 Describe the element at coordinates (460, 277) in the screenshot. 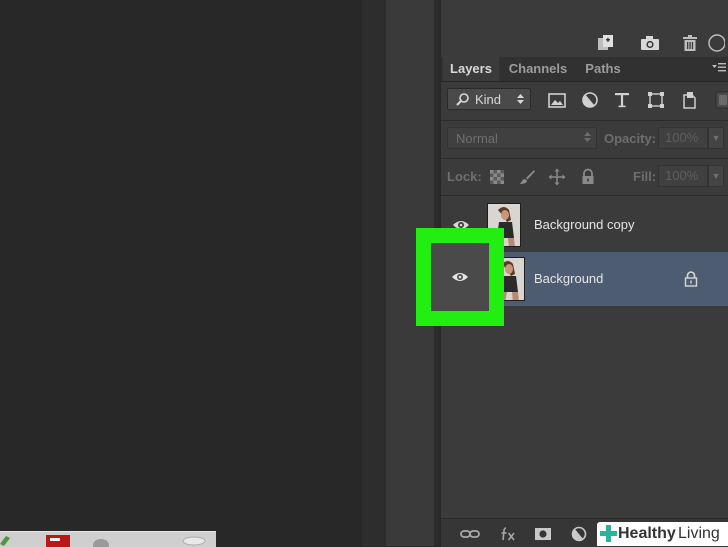

I see `highlight-box` at that location.